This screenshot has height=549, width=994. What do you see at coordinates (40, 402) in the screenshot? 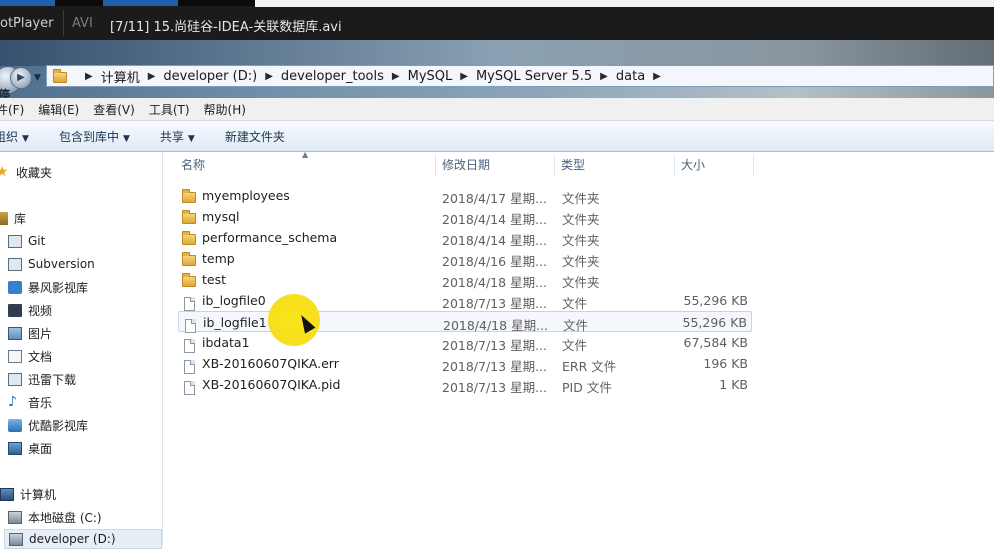
I see `sidebar-item-label: 音乐` at bounding box center [40, 402].